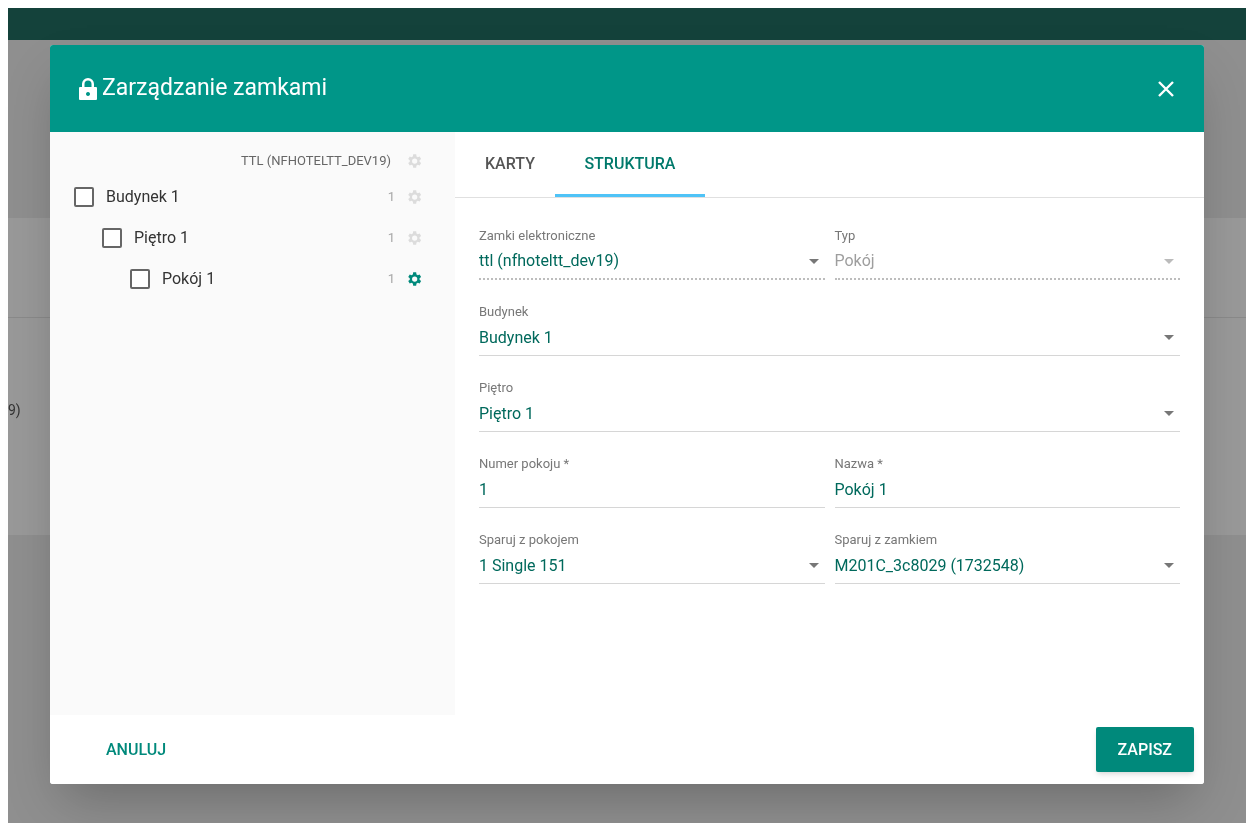  Describe the element at coordinates (886, 540) in the screenshot. I see `field-label: Sparuj z zamkiem` at that location.